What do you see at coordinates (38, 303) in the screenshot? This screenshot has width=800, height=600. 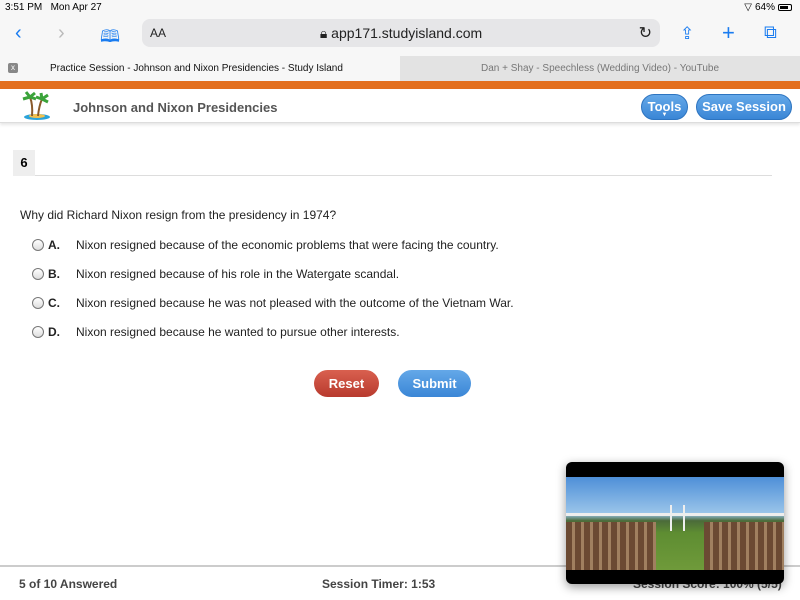 I see `radio-c` at bounding box center [38, 303].